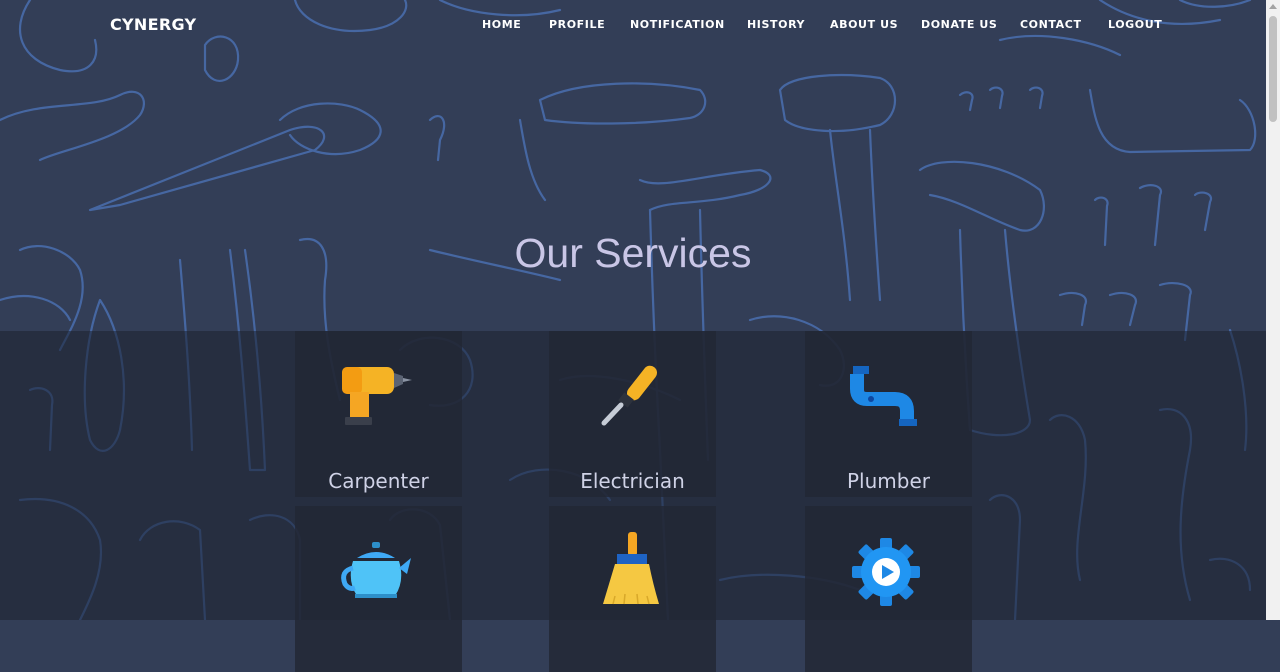 This screenshot has width=1280, height=672. What do you see at coordinates (632, 481) in the screenshot?
I see `service-label: Electrician` at bounding box center [632, 481].